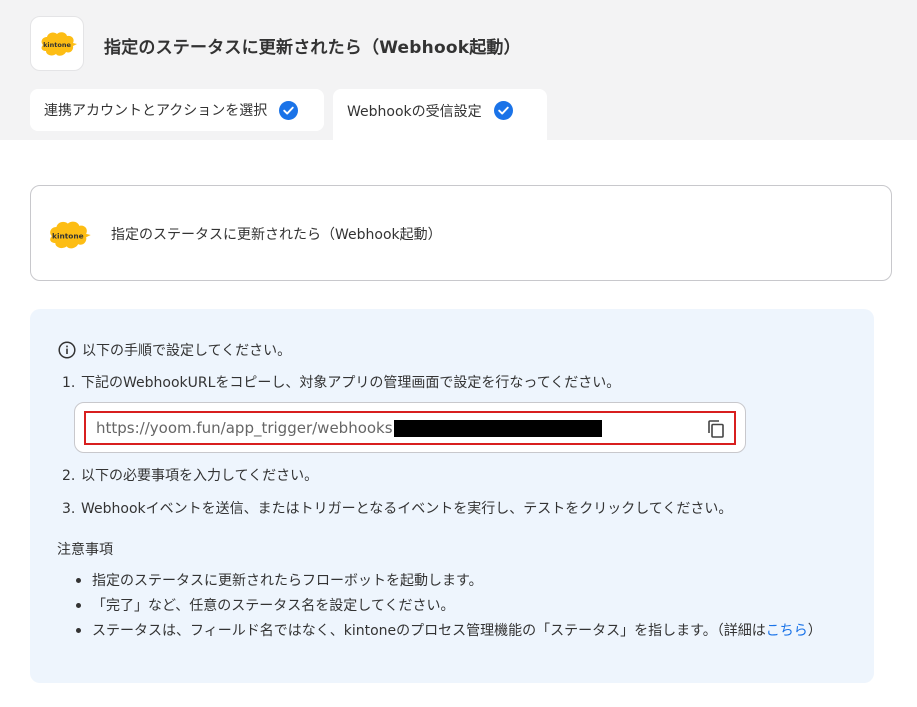 This screenshot has height=707, width=917. I want to click on tab-select-account-action: 連携アカウントとアクションを選択, so click(177, 110).